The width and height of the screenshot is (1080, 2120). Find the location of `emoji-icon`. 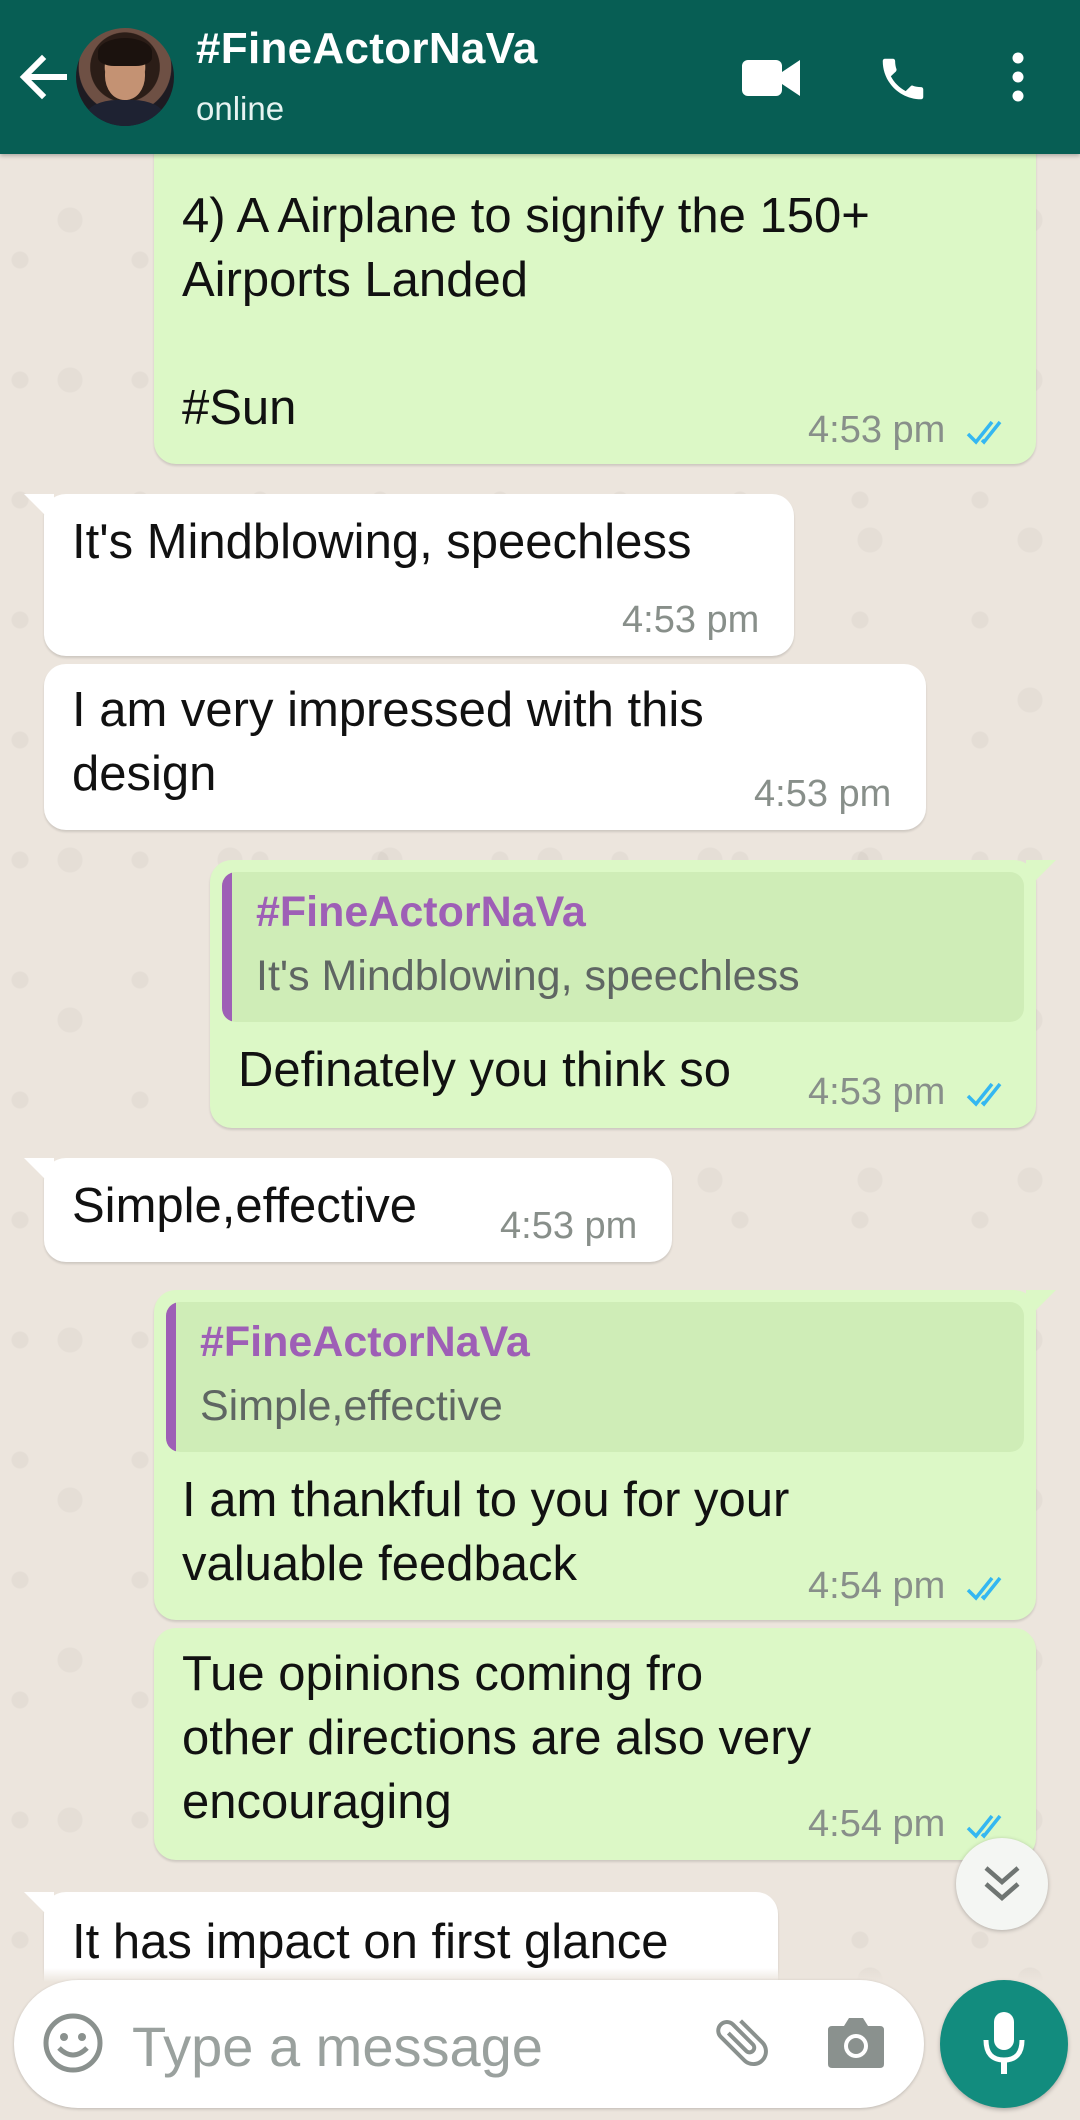

emoji-icon is located at coordinates (73, 2043).